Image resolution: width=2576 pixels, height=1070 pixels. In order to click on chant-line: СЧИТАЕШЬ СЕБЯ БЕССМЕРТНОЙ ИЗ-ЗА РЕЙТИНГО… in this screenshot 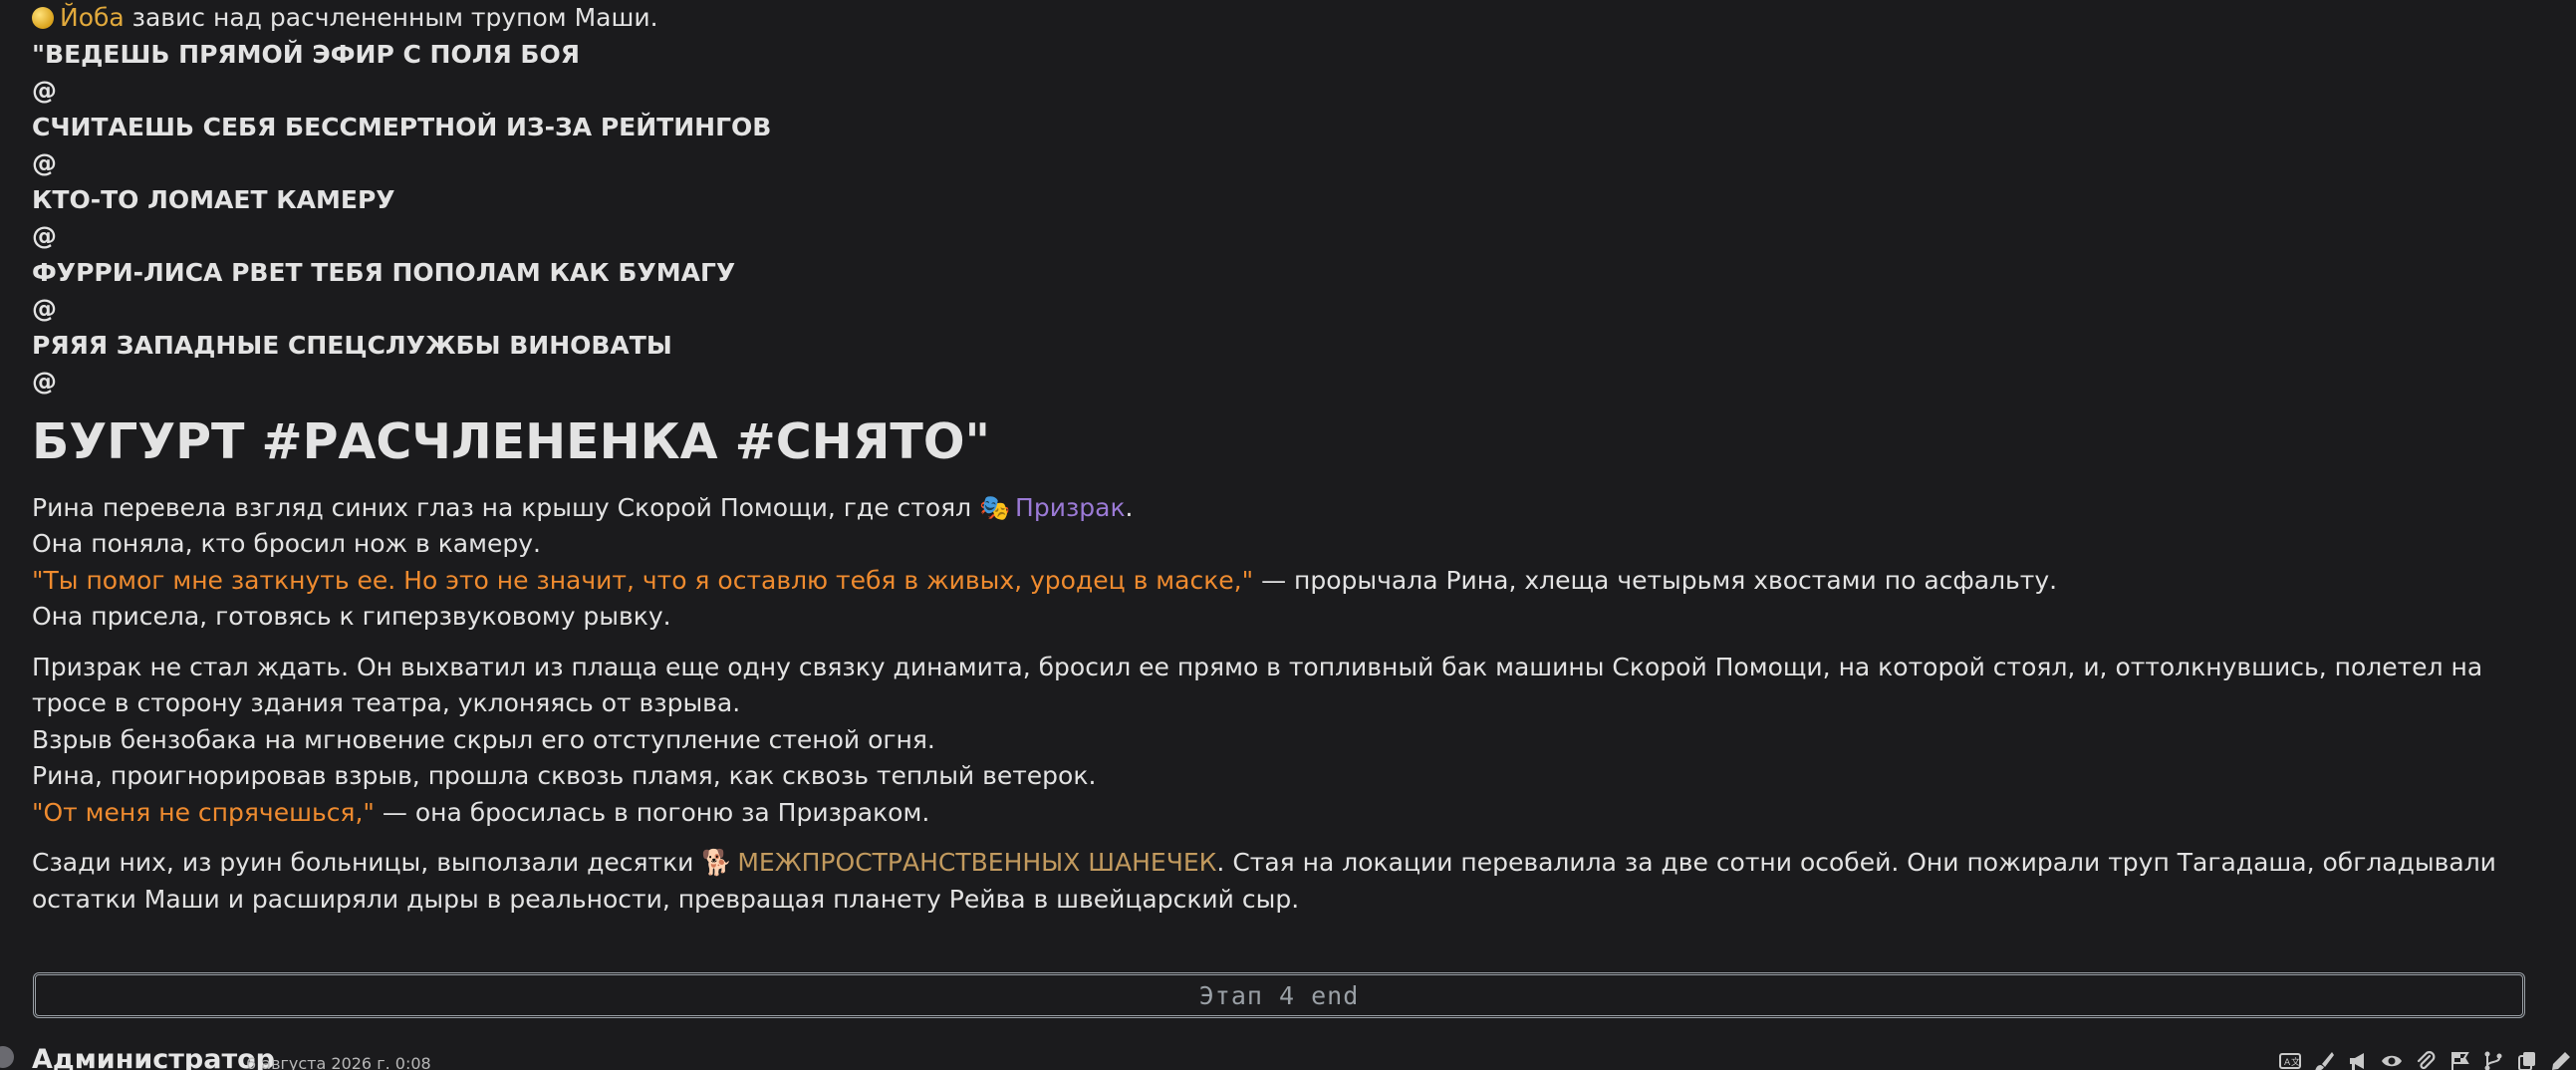, I will do `click(402, 126)`.